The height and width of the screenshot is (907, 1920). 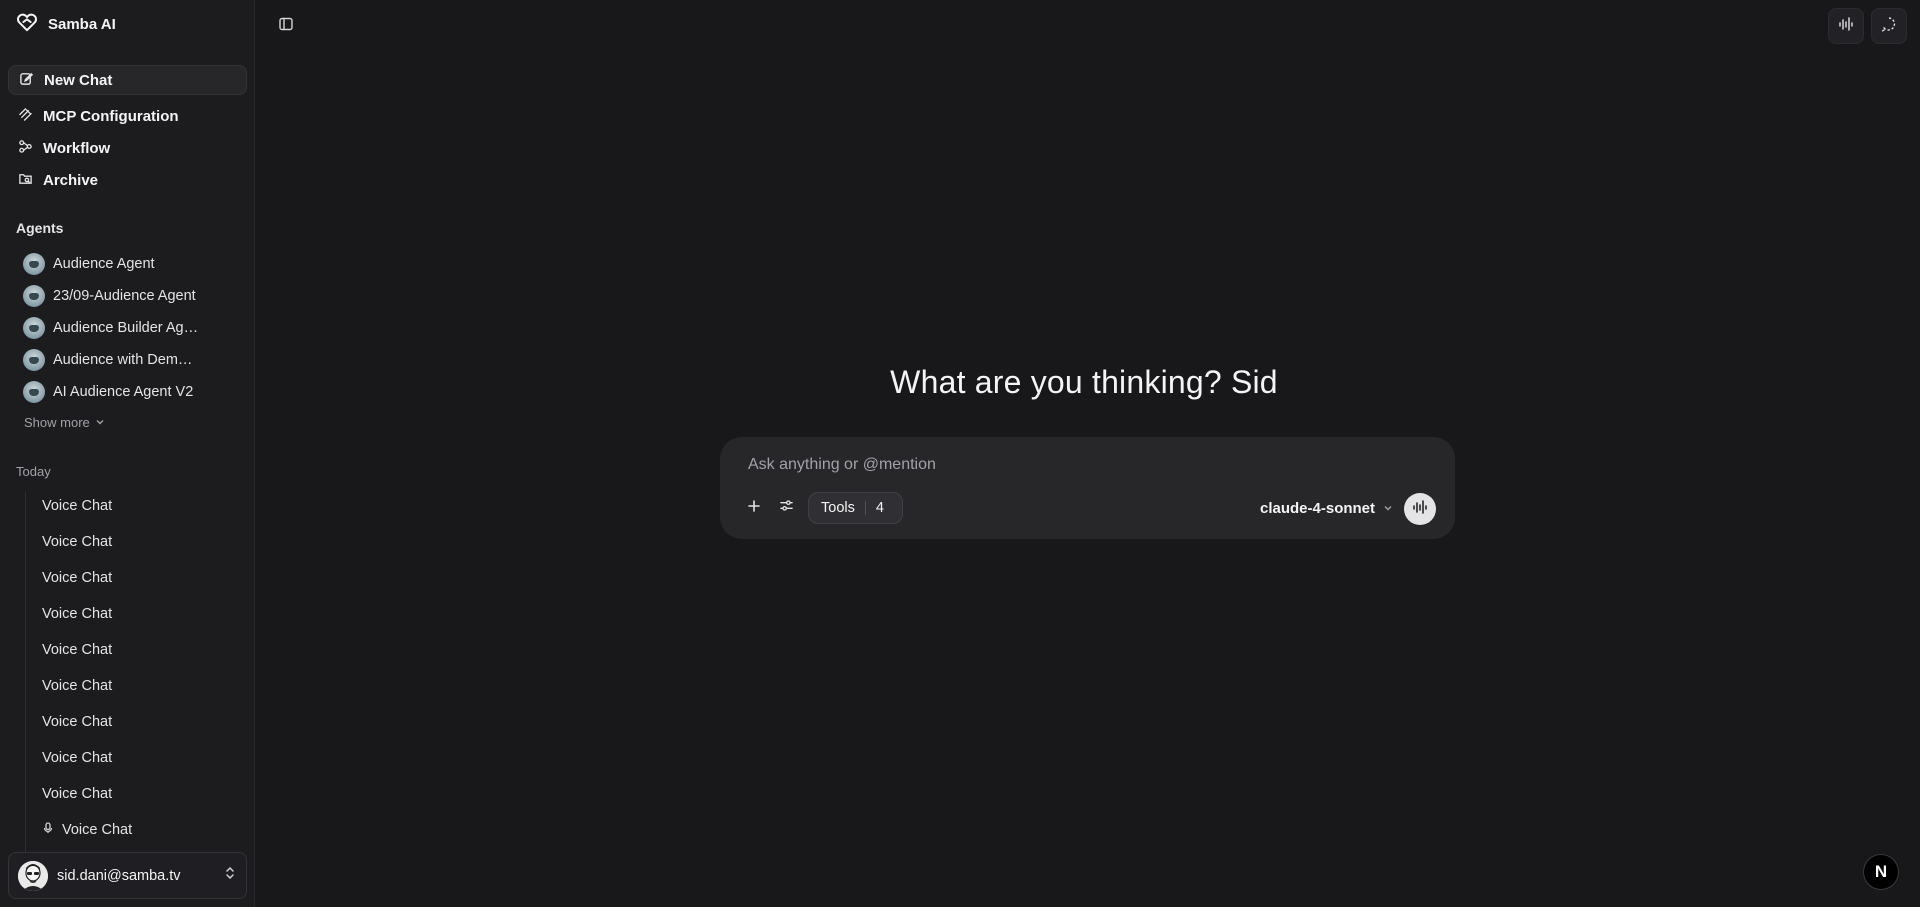 I want to click on tools-divider, so click(x=865, y=508).